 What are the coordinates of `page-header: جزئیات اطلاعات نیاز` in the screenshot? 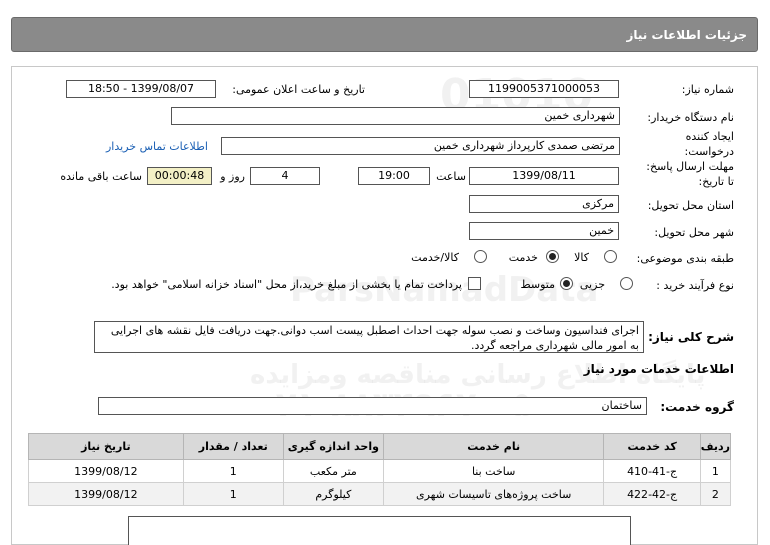 It's located at (384, 34).